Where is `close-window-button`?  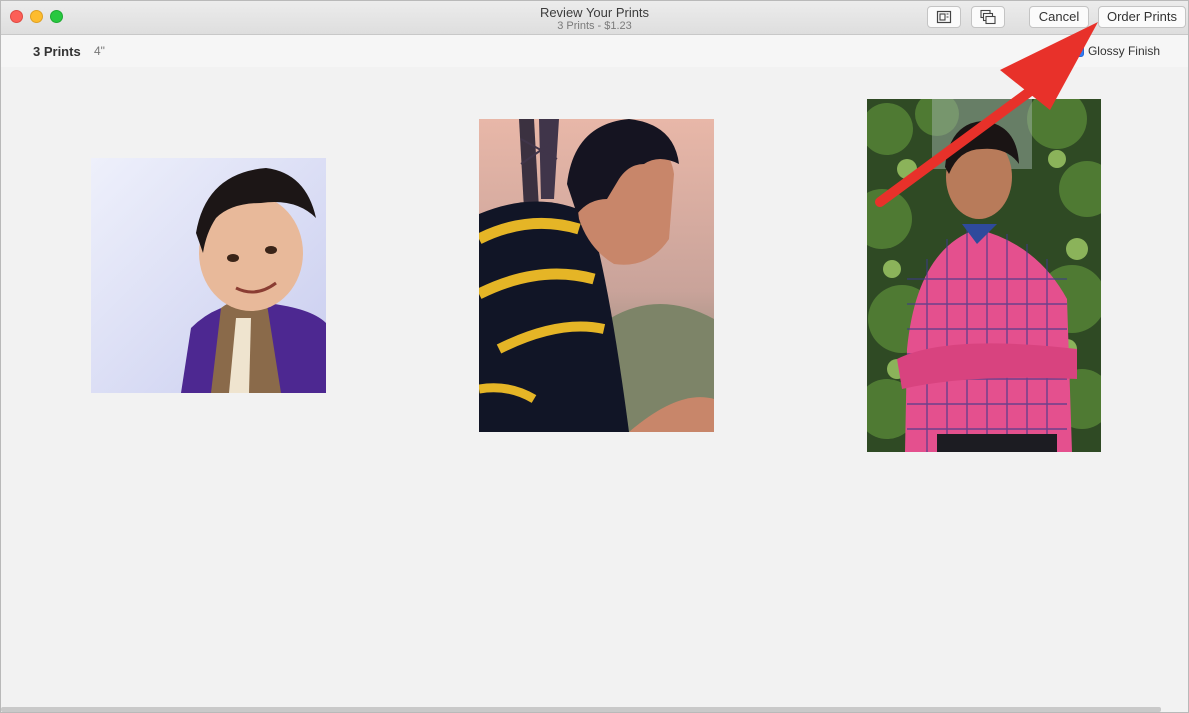
close-window-button is located at coordinates (16, 16).